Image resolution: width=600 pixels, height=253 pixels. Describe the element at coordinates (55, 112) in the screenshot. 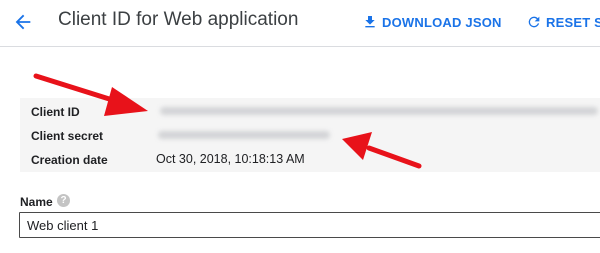

I see `client-id-label: Client ID` at that location.